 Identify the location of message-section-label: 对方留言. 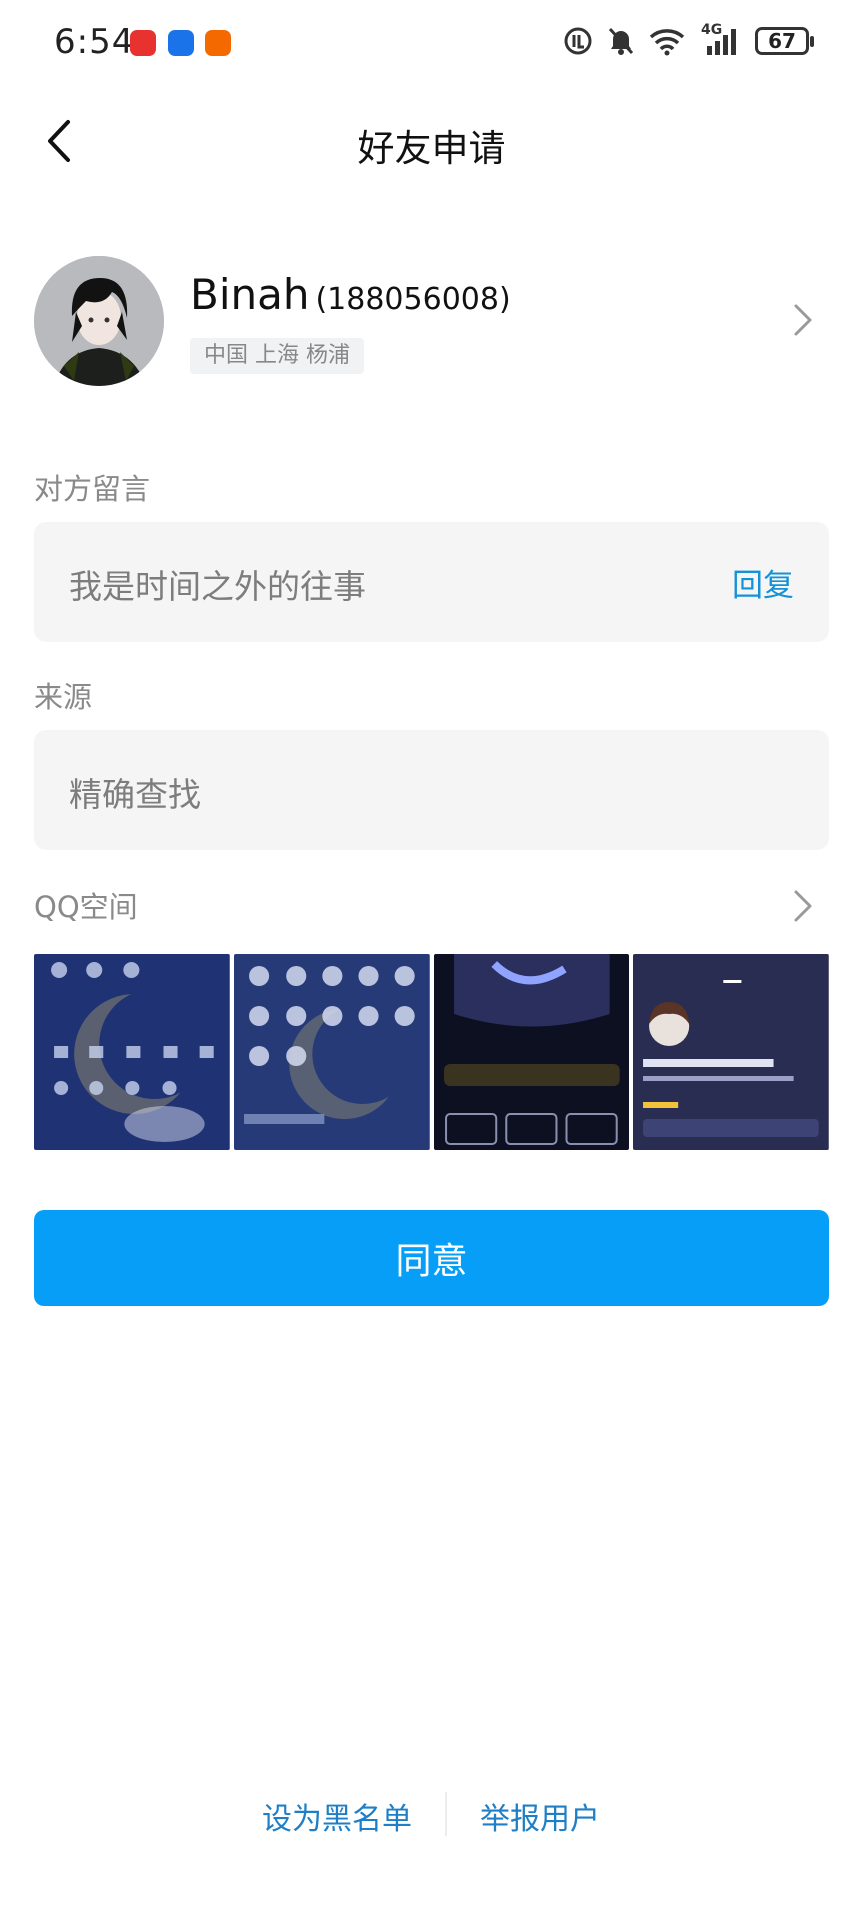
(92, 489).